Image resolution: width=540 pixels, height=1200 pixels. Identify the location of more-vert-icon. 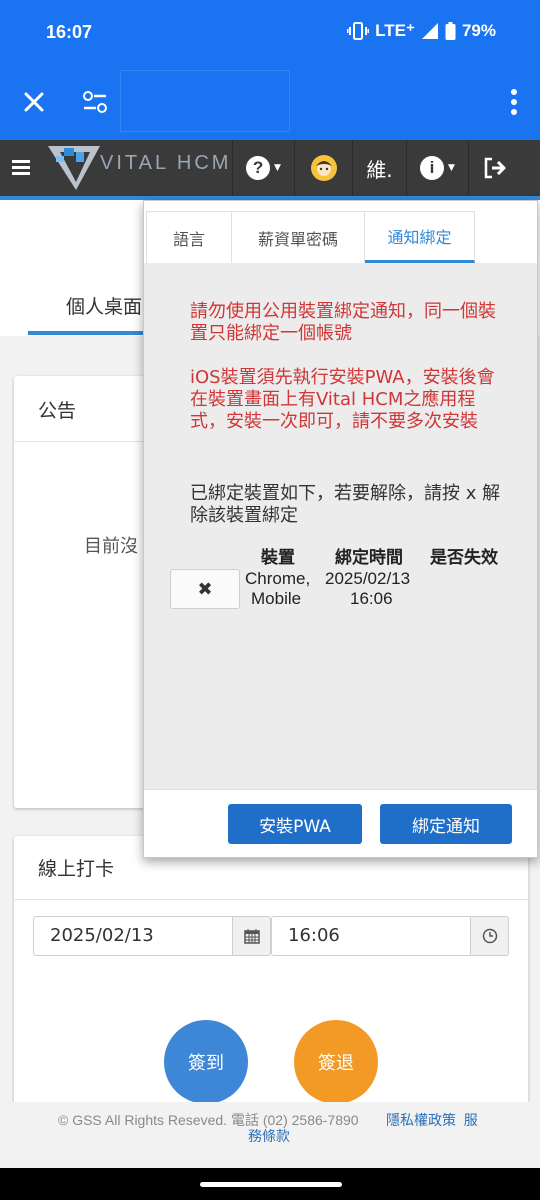
(514, 102).